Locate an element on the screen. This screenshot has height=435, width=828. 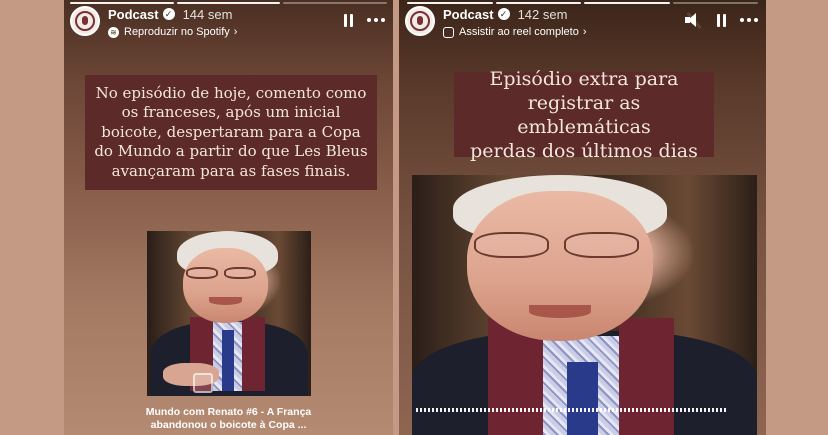
caption-line: Mundo com Renato #6 - A França is located at coordinates (228, 412).